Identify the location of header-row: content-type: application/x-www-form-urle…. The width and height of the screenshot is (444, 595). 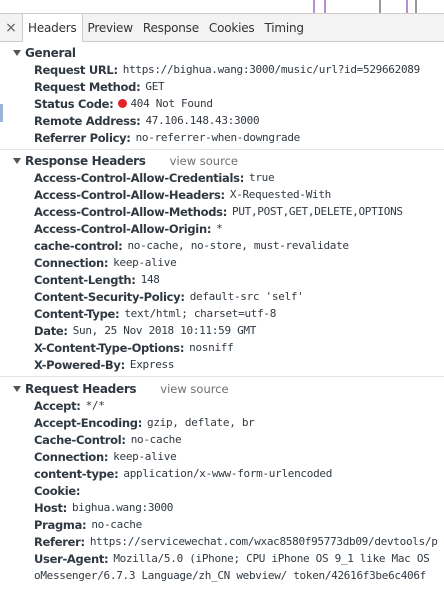
(222, 473).